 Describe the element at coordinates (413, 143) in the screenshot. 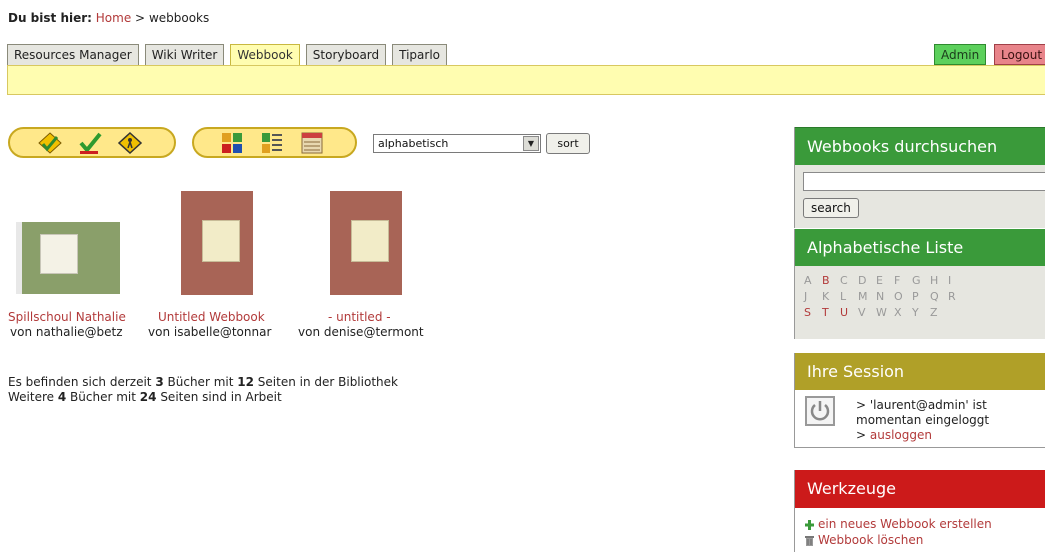

I see `sort-select-value: alphabetisch` at that location.